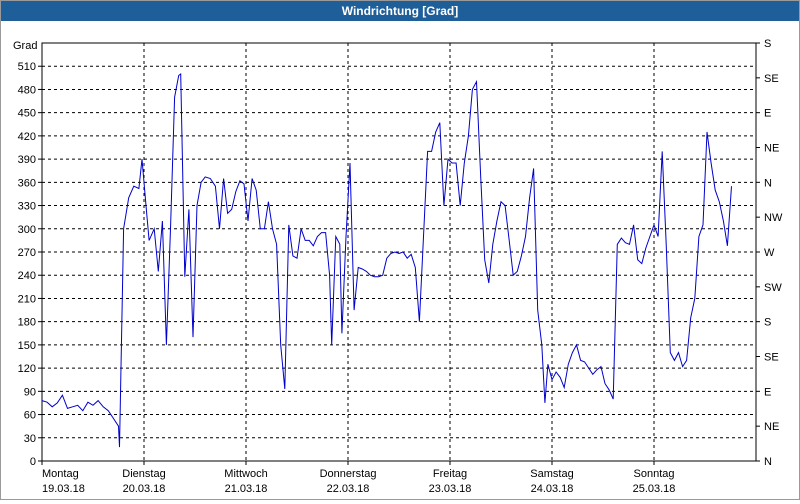  I want to click on x-tick-label-day: Samstag, so click(551, 474).